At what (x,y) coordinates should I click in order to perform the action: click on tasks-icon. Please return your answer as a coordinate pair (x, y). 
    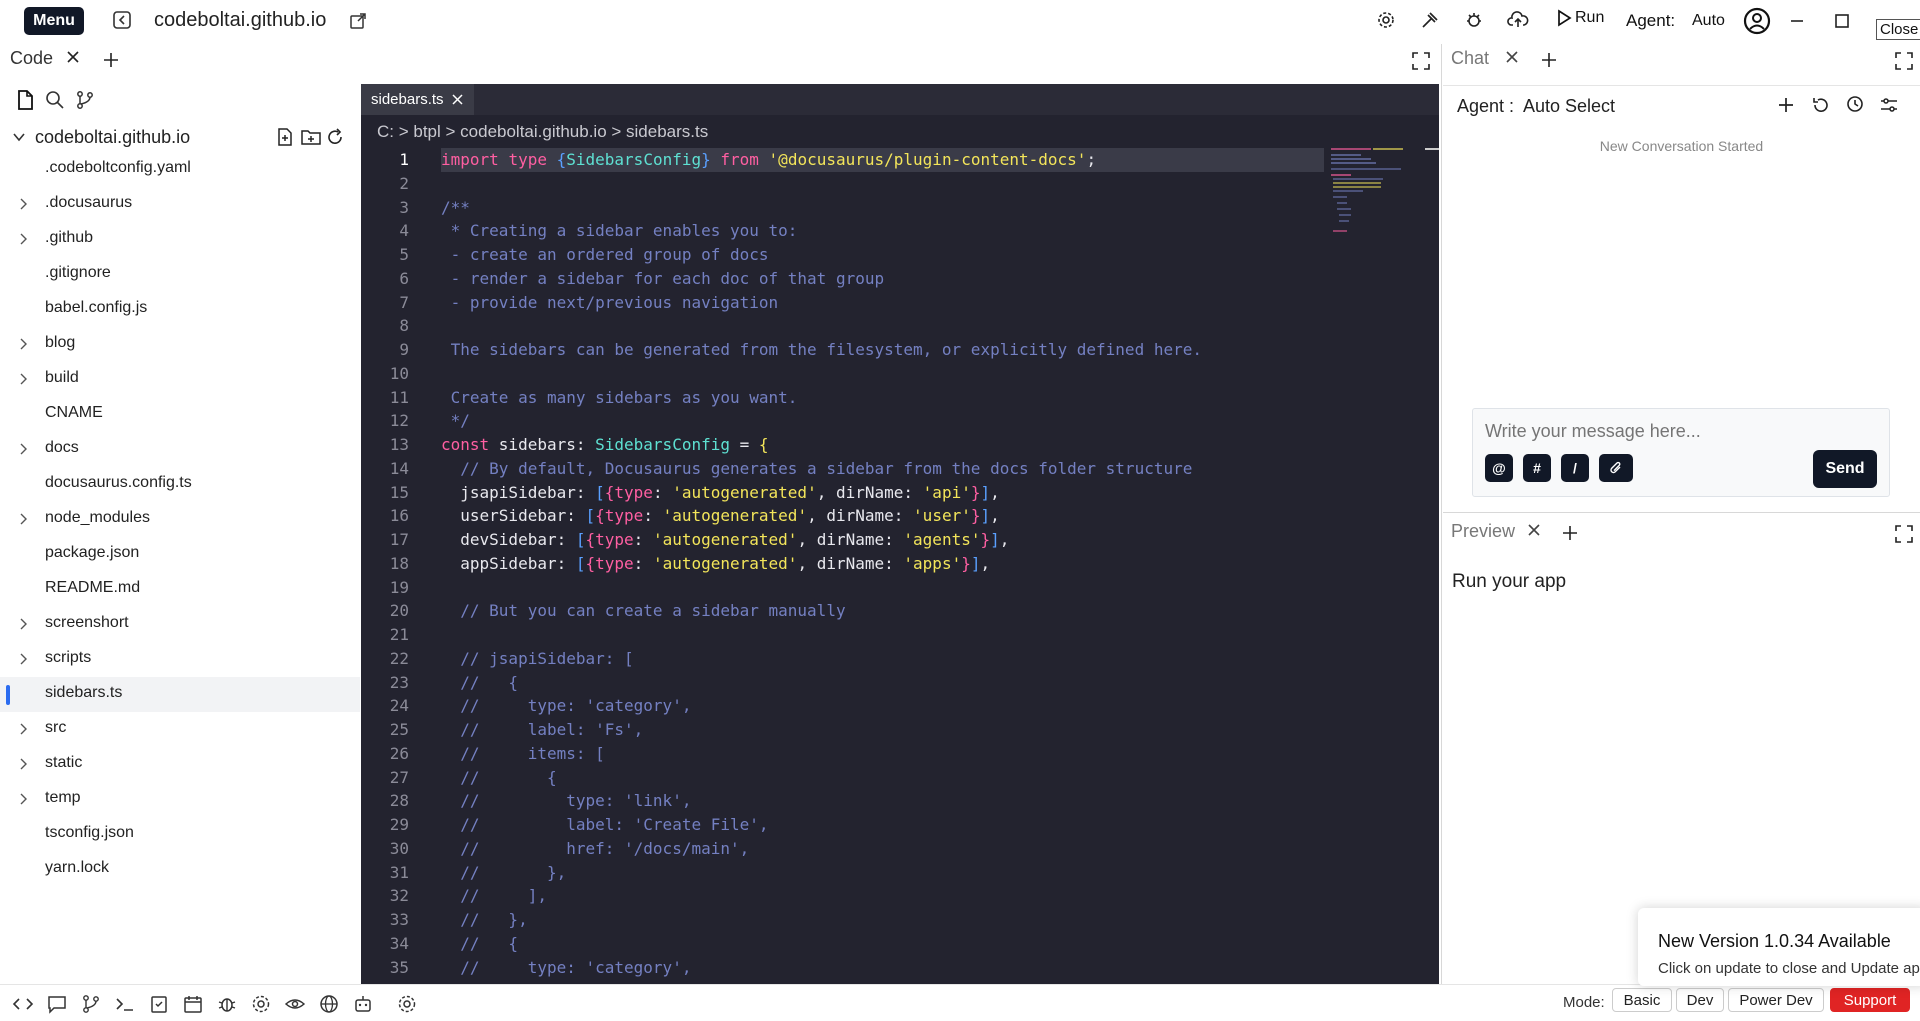
    Looking at the image, I should click on (159, 1004).